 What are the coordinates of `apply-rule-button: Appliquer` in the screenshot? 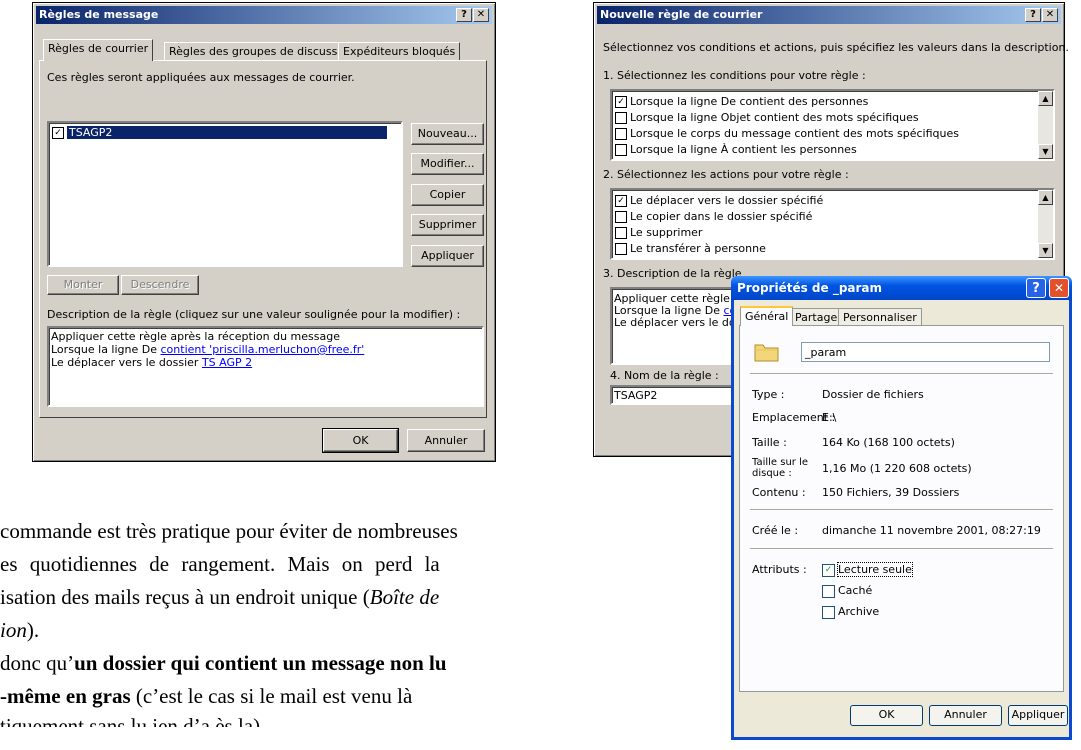 It's located at (447, 256).